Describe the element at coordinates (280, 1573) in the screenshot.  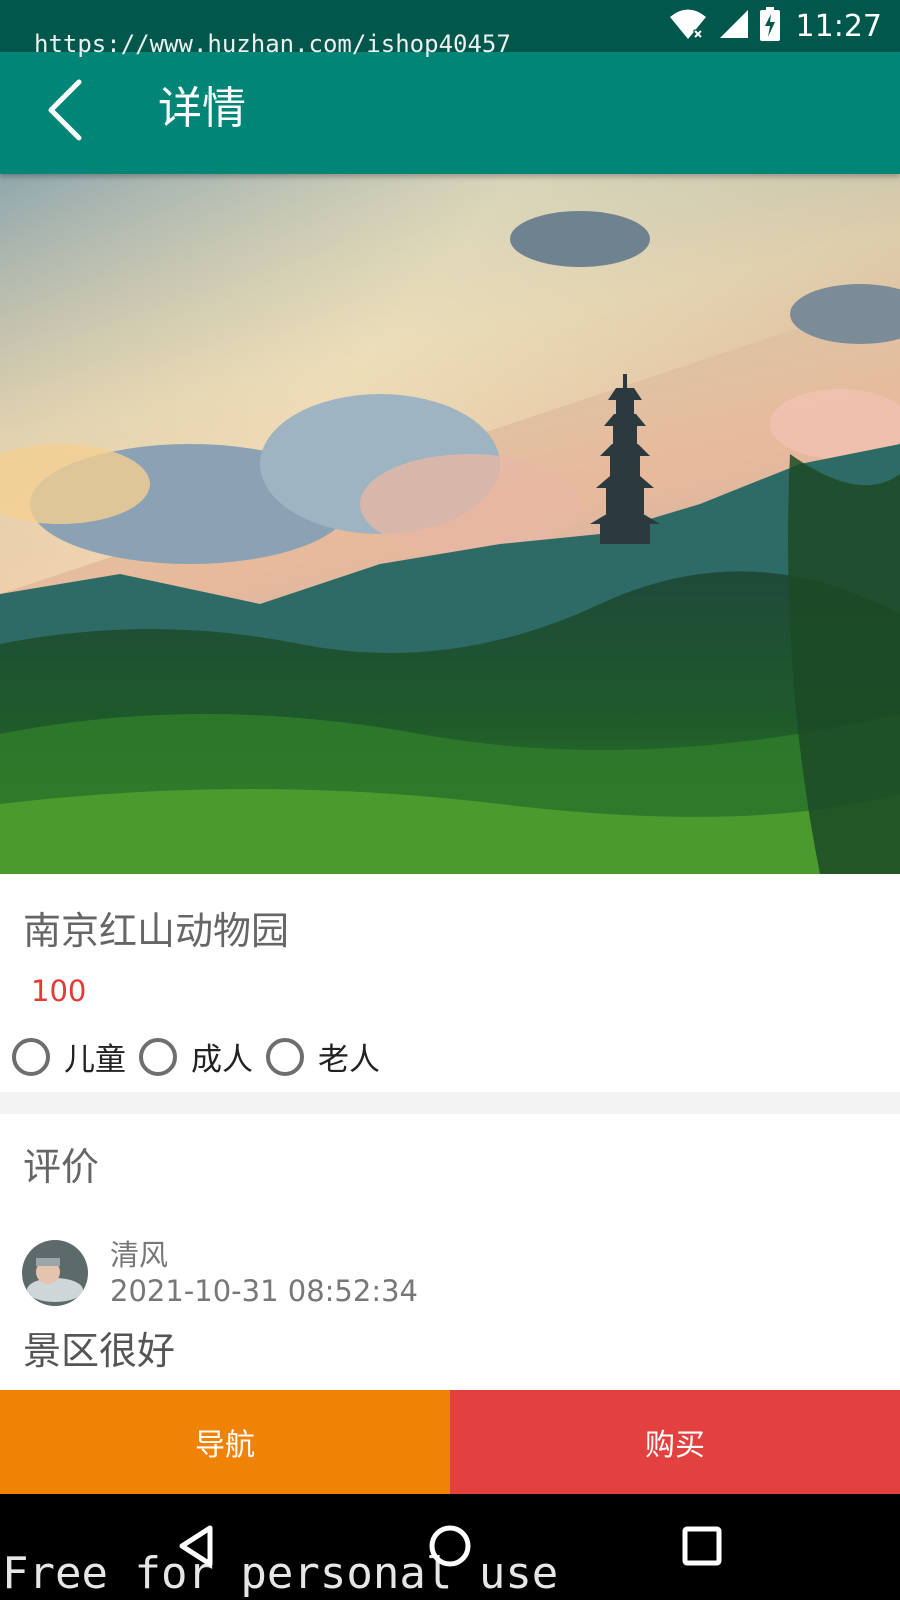
I see `footer-watermark: Free for personal use` at that location.